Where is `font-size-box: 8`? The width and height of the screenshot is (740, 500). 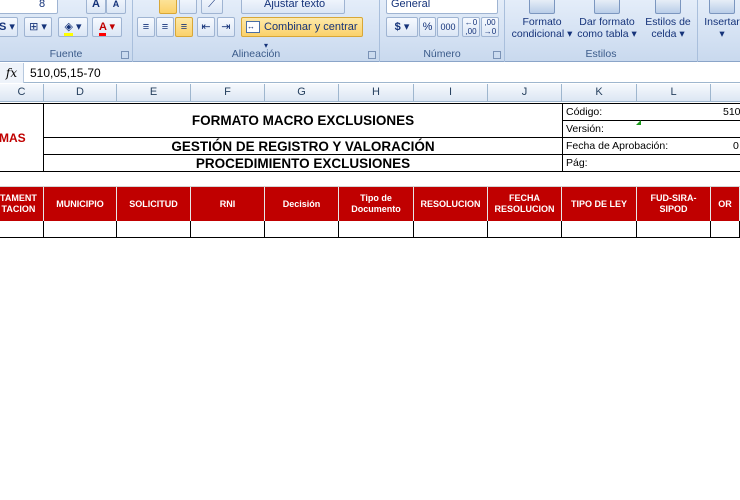 font-size-box: 8 is located at coordinates (29, 7).